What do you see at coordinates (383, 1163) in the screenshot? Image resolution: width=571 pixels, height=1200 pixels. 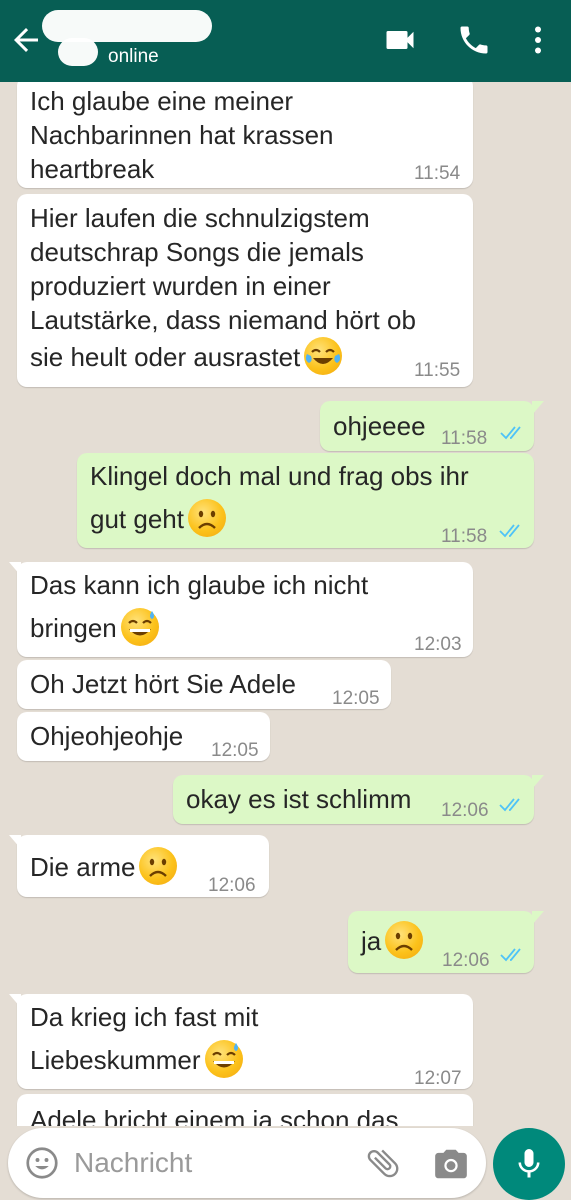 I see `attach-icon` at bounding box center [383, 1163].